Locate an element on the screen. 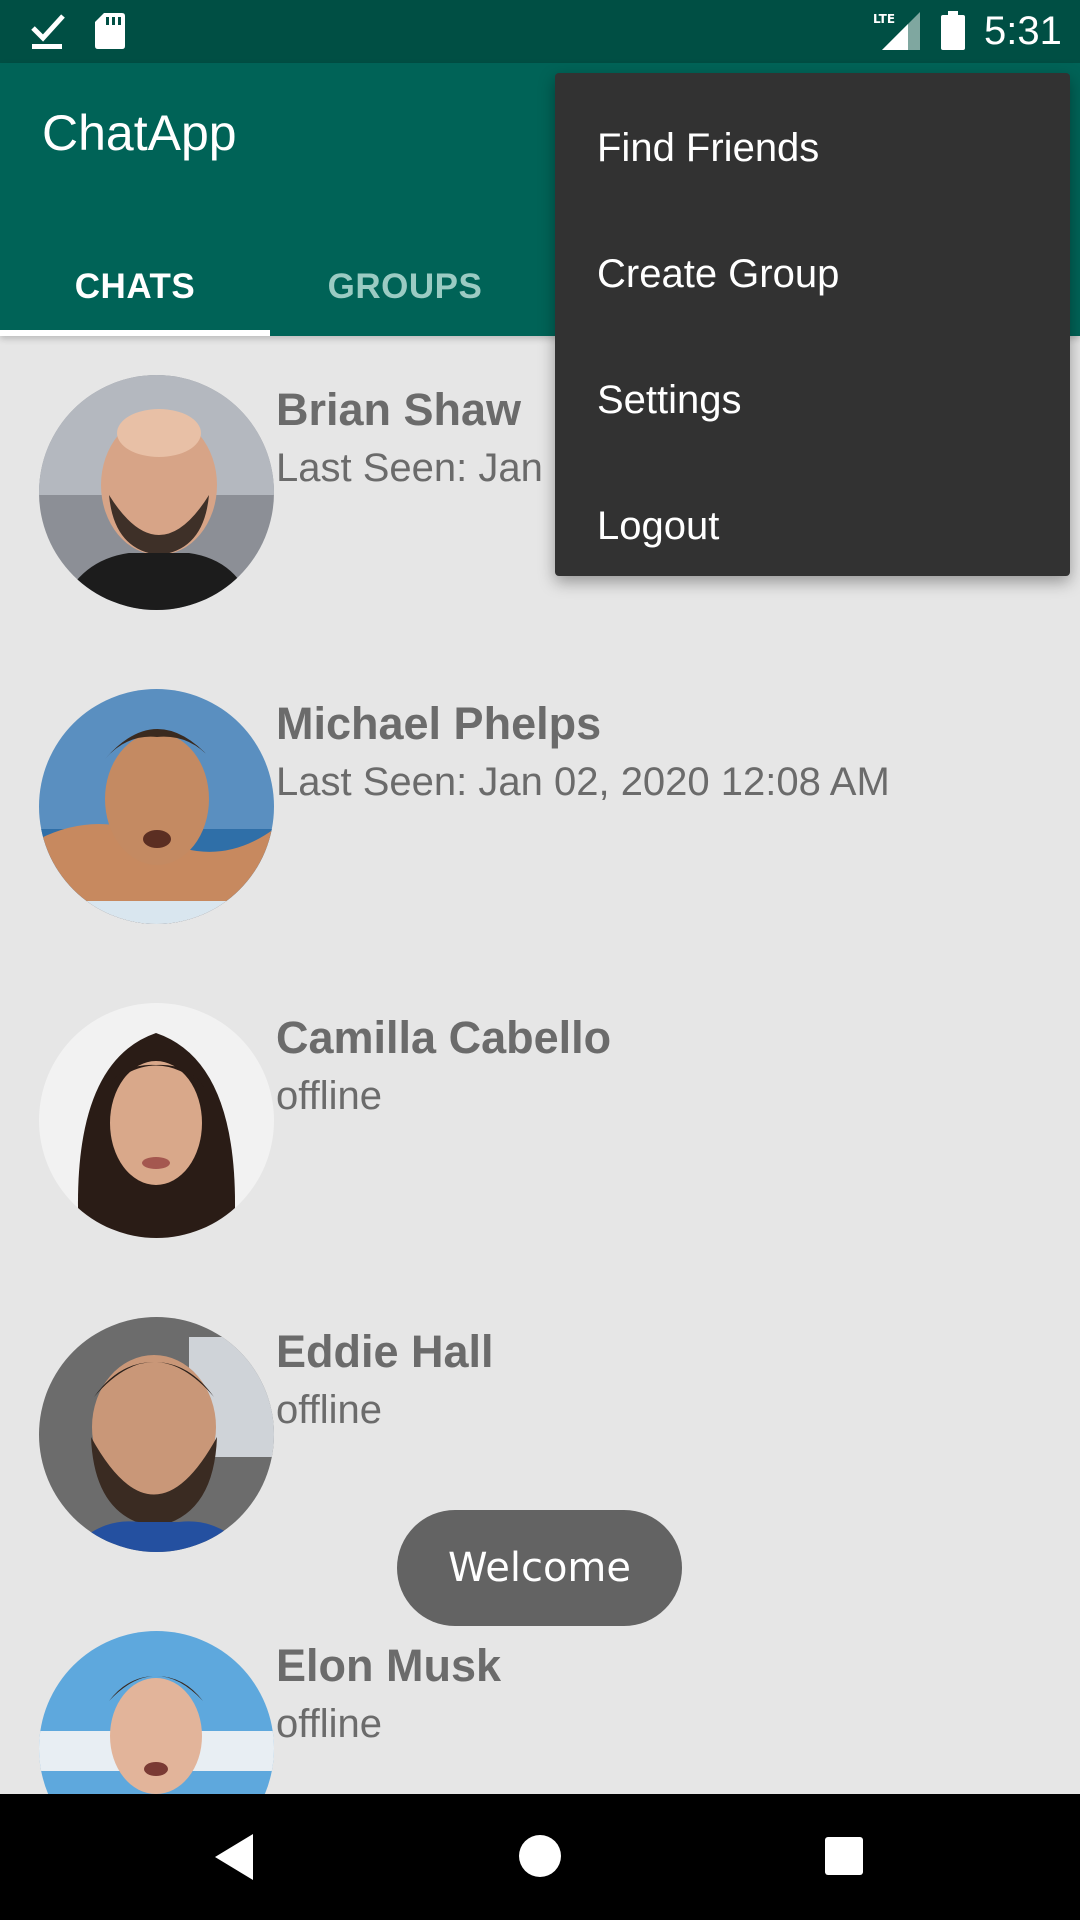 The width and height of the screenshot is (1080, 1920). navigation-bar is located at coordinates (540, 1857).